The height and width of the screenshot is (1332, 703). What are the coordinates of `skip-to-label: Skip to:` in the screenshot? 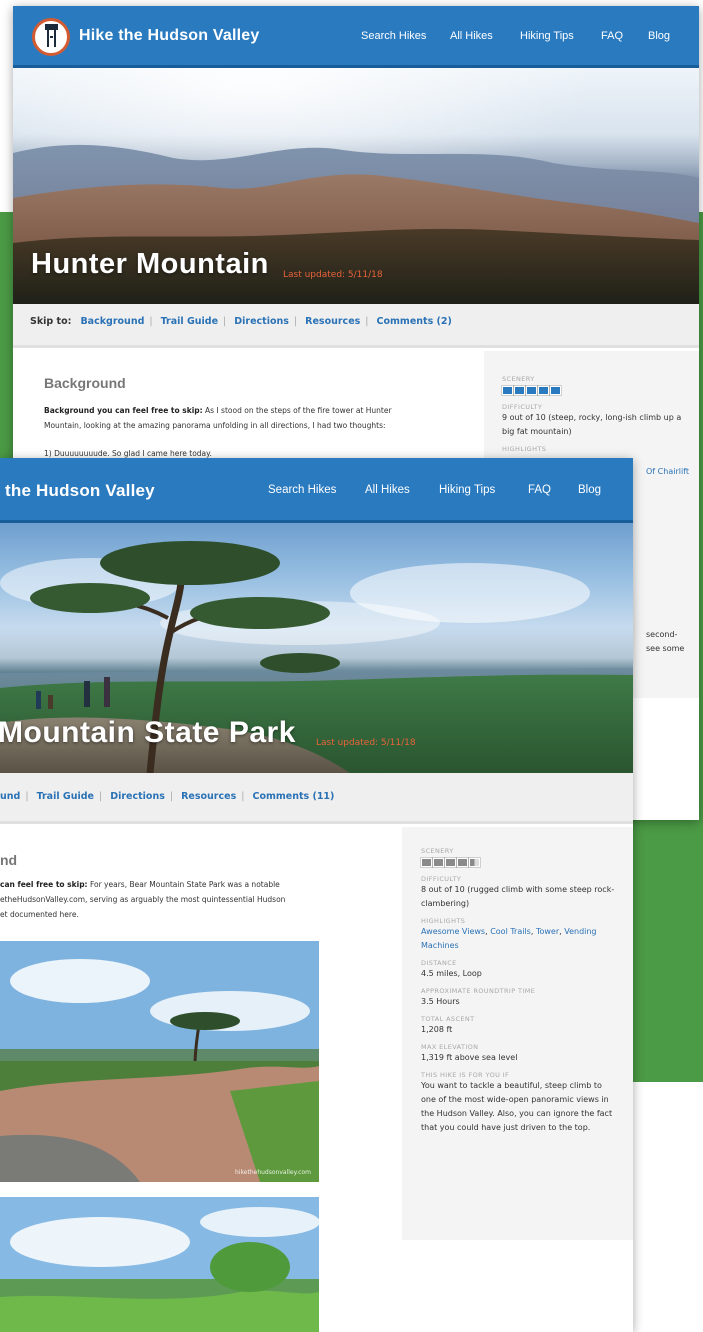 It's located at (51, 321).